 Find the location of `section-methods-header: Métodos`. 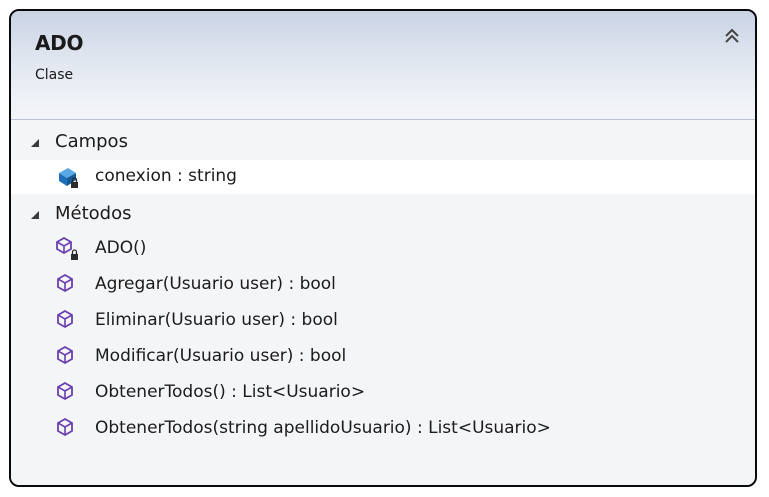

section-methods-header: Métodos is located at coordinates (383, 215).